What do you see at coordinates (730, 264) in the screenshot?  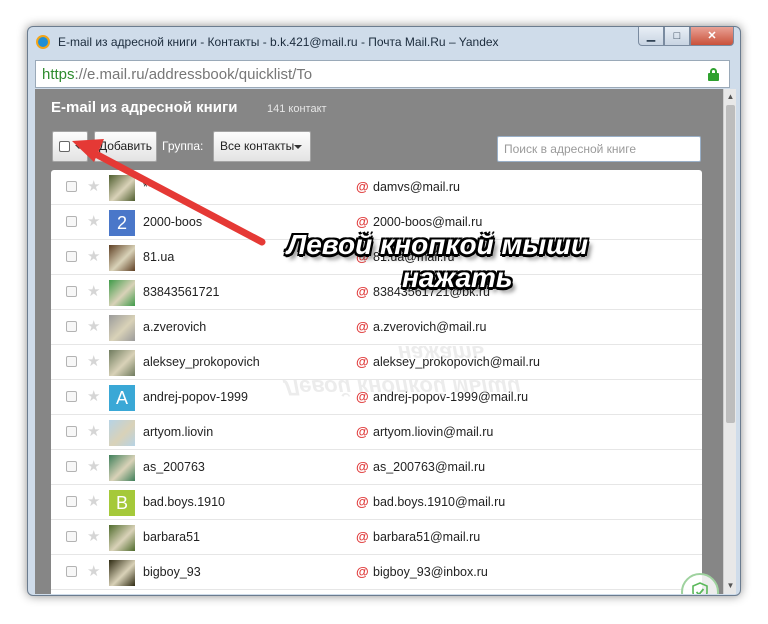 I see `scroll-thumb` at bounding box center [730, 264].